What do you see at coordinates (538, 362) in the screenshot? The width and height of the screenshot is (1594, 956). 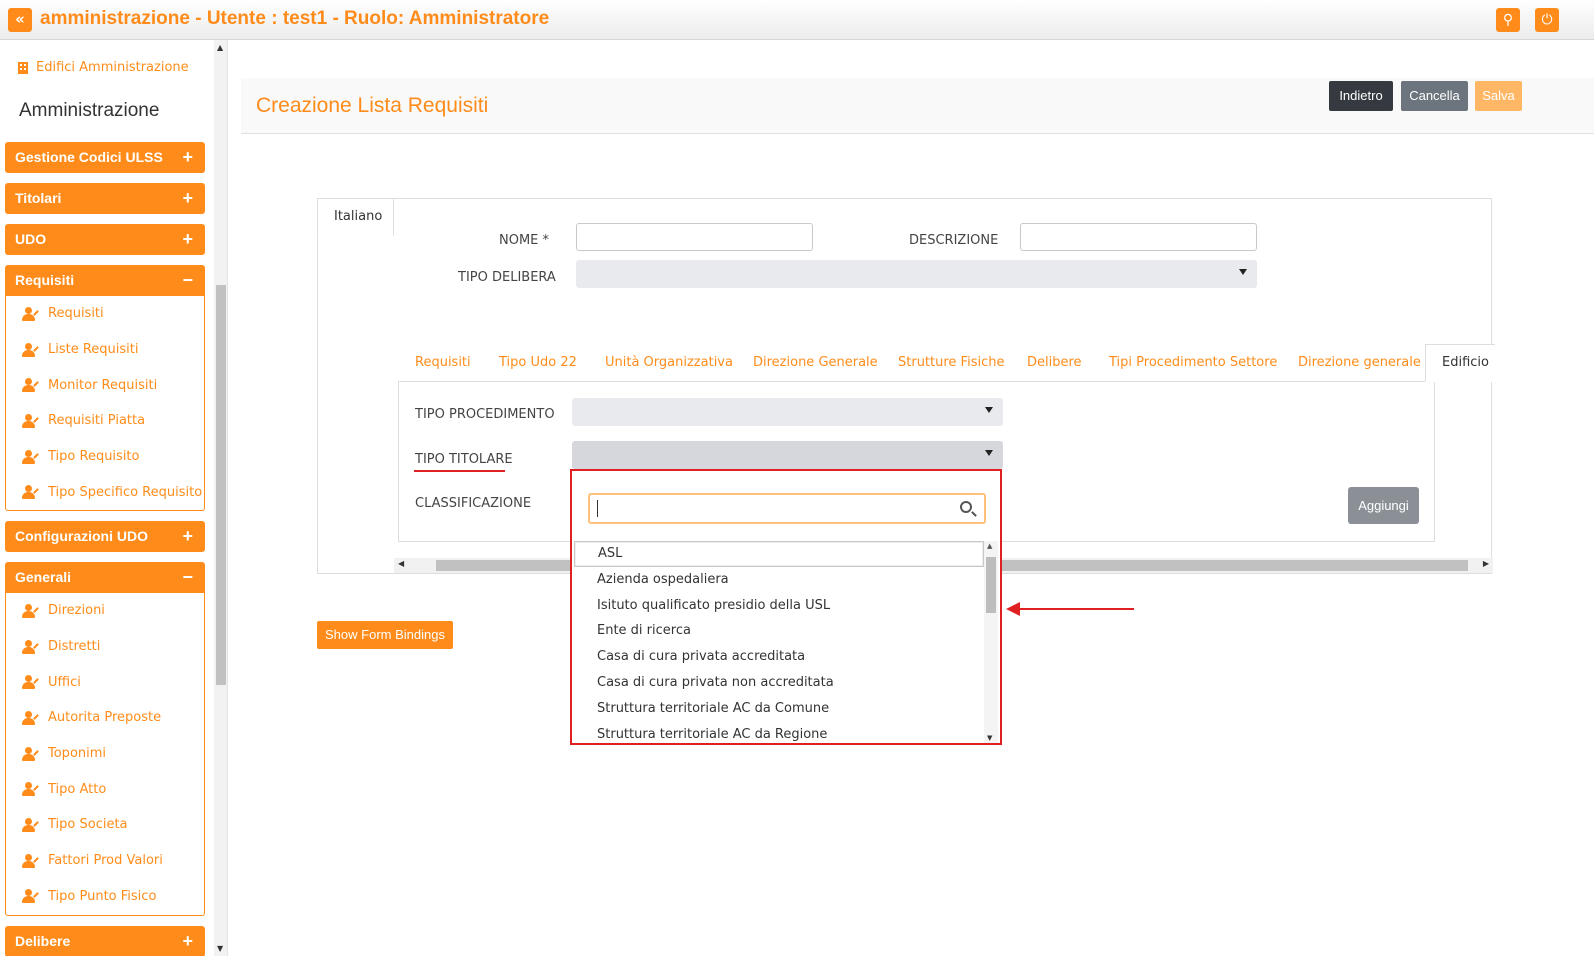 I see `tab-tipo-udo-22: Tipo Udo 22` at bounding box center [538, 362].